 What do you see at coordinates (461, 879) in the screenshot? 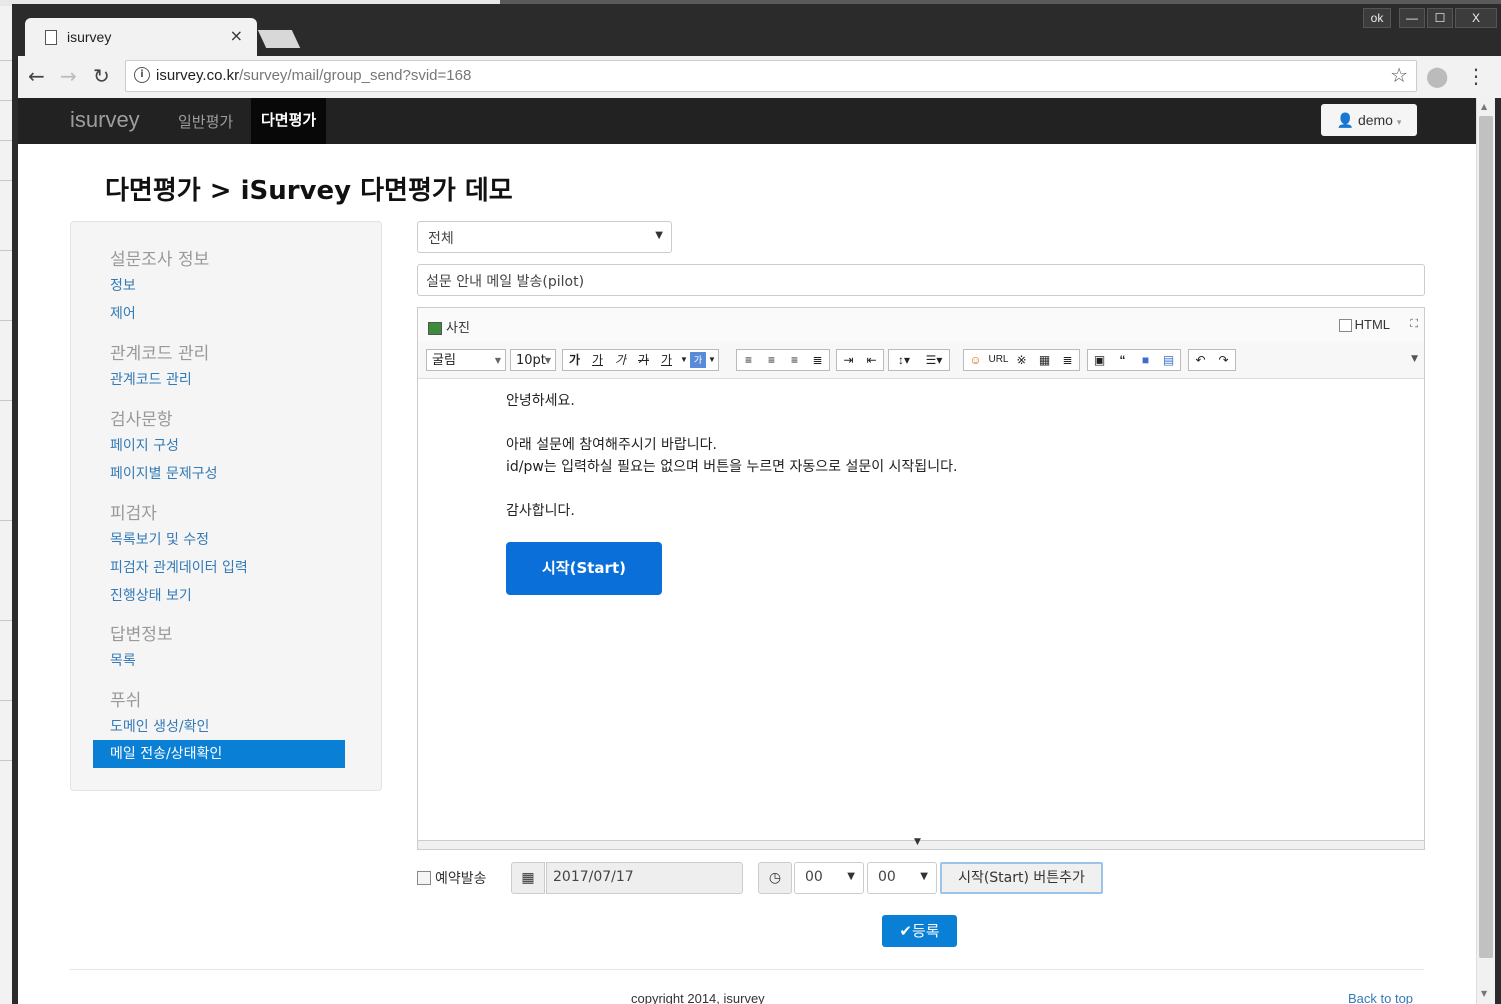
I see `reserve-label: 예약발송` at bounding box center [461, 879].